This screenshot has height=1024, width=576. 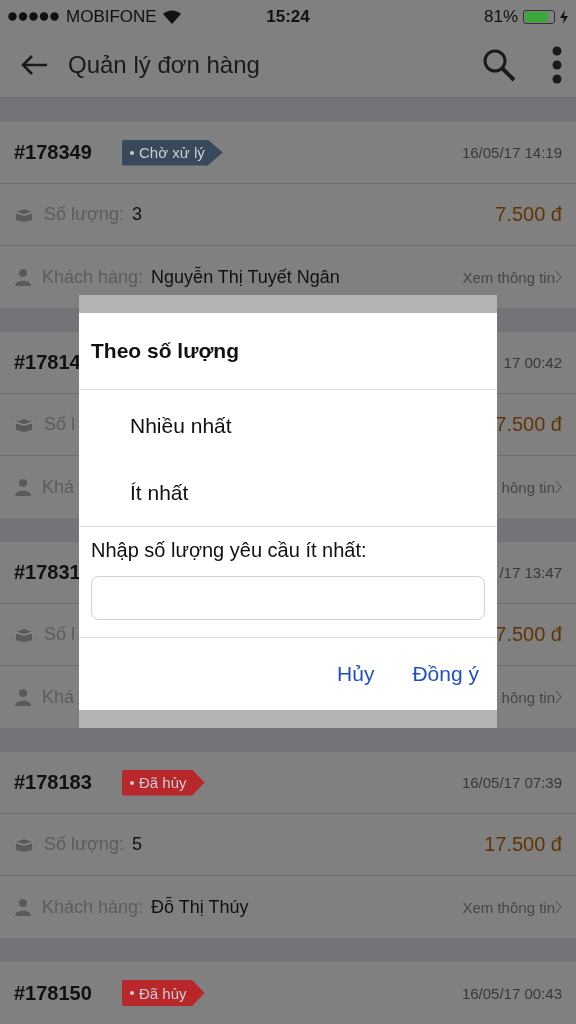 I want to click on sort-option: Ít nhất, so click(x=288, y=492).